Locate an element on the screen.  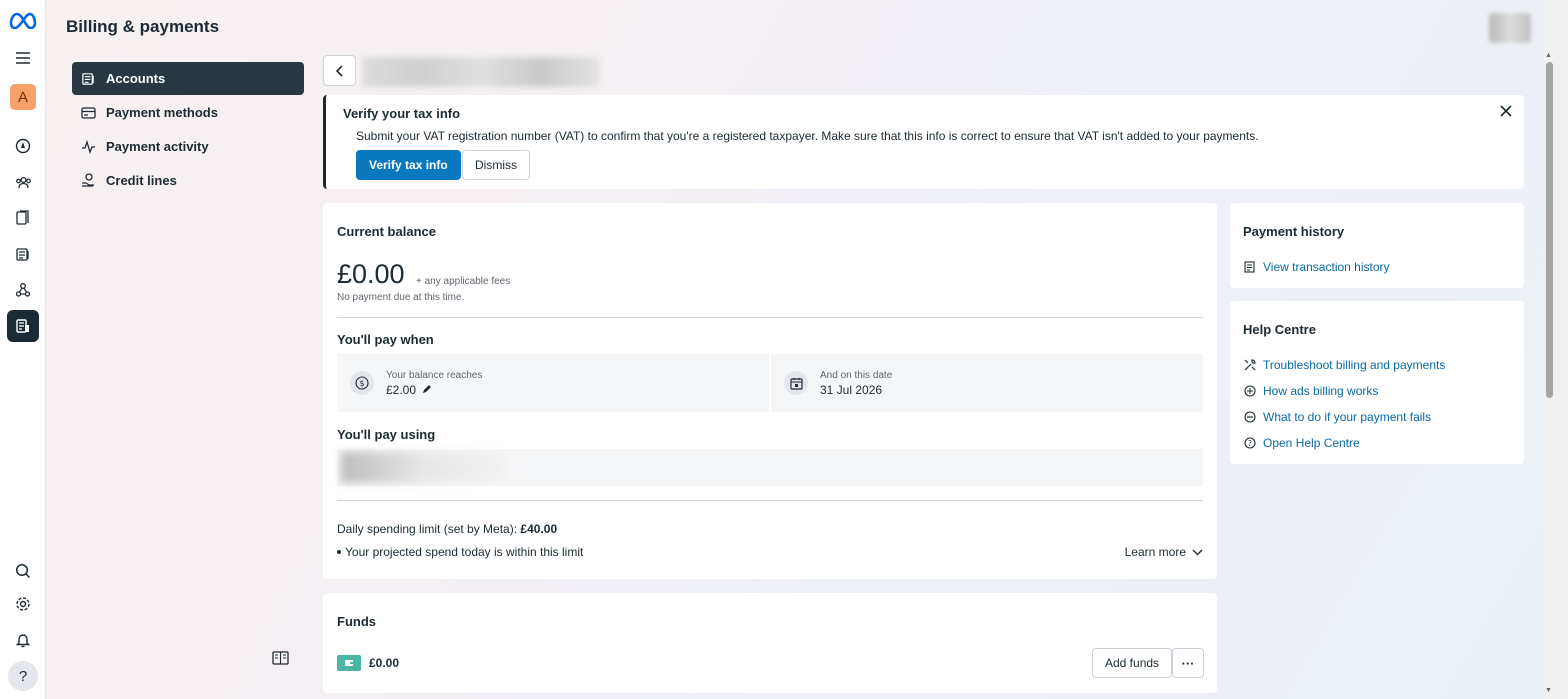
network-icon is located at coordinates (23, 290).